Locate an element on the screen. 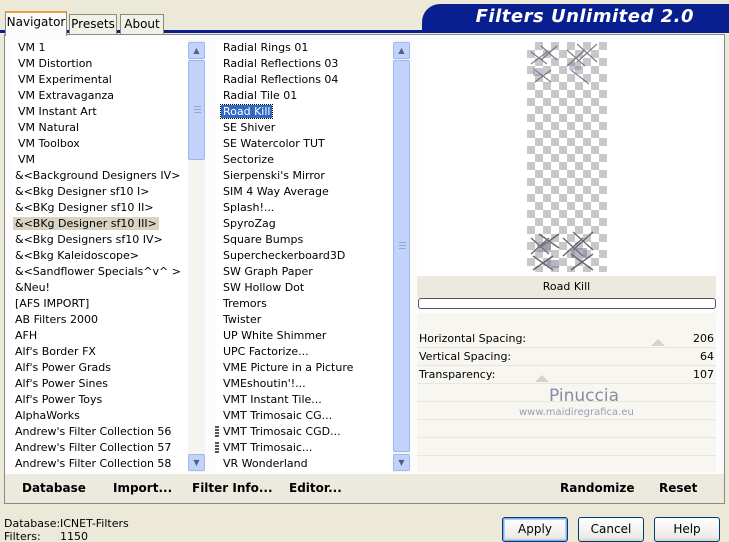 The width and height of the screenshot is (729, 542). apply-button: Apply is located at coordinates (535, 529).